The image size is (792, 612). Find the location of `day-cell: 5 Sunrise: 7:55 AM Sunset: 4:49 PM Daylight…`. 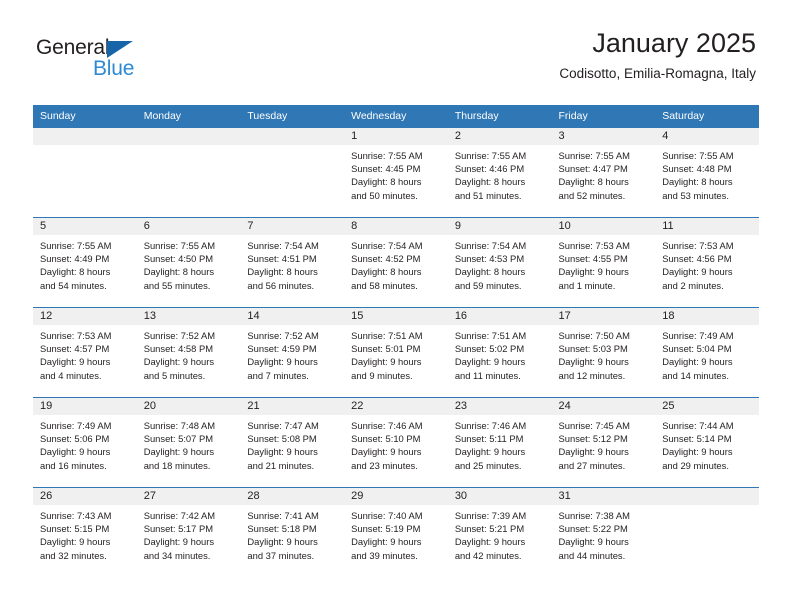

day-cell: 5 Sunrise: 7:55 AM Sunset: 4:49 PM Daylight… is located at coordinates (85, 262).